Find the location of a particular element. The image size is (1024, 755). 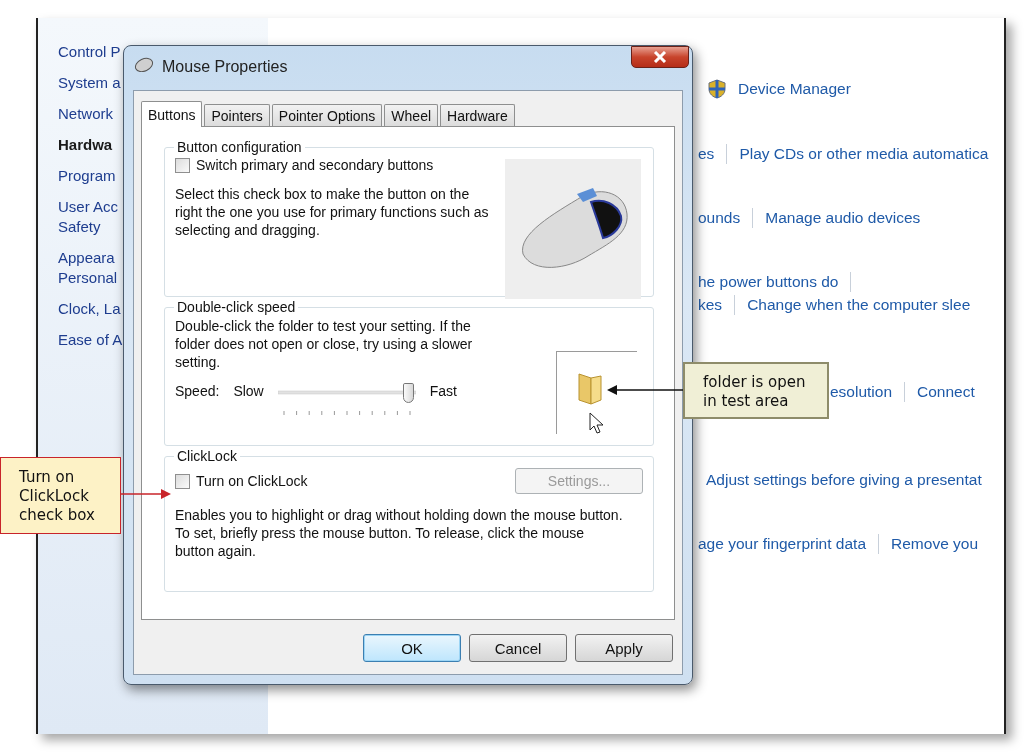

task-link: Device Manager is located at coordinates (794, 89).